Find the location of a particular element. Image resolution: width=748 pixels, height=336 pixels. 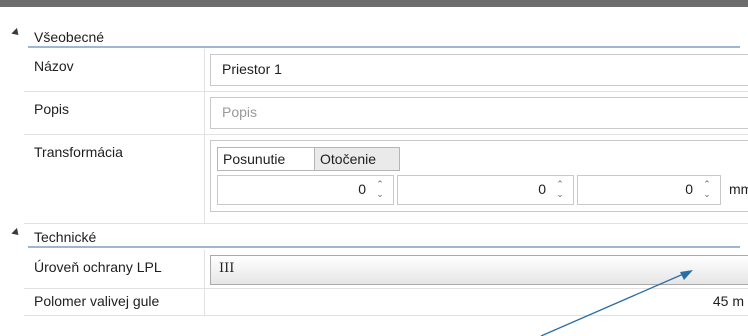

tab-otocenie: Otočenie is located at coordinates (357, 159).